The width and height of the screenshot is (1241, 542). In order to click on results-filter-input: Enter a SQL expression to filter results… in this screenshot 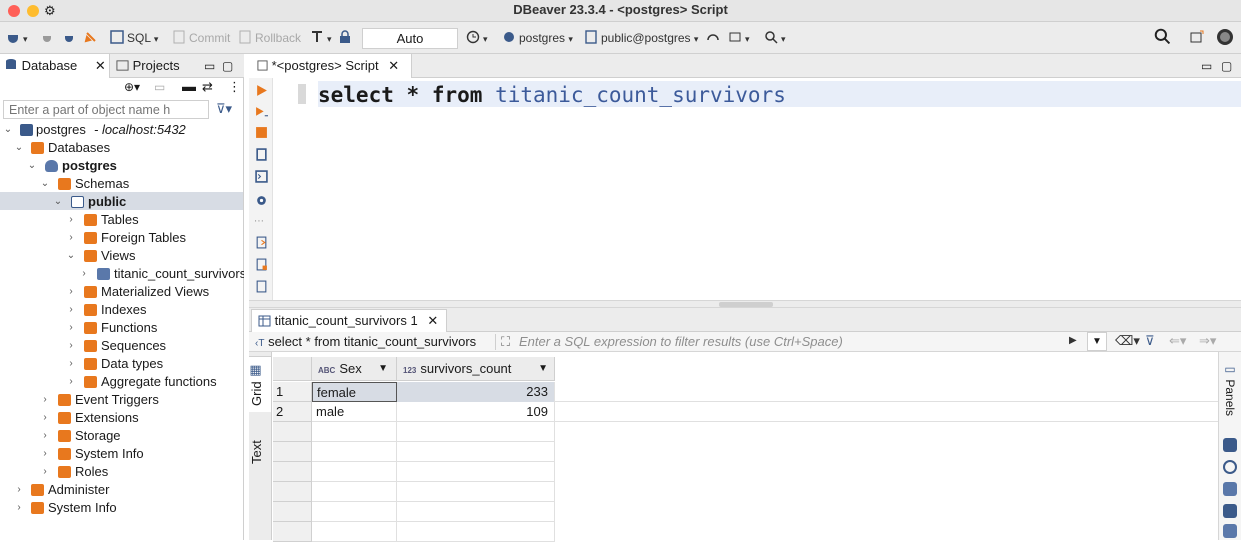, I will do `click(681, 341)`.